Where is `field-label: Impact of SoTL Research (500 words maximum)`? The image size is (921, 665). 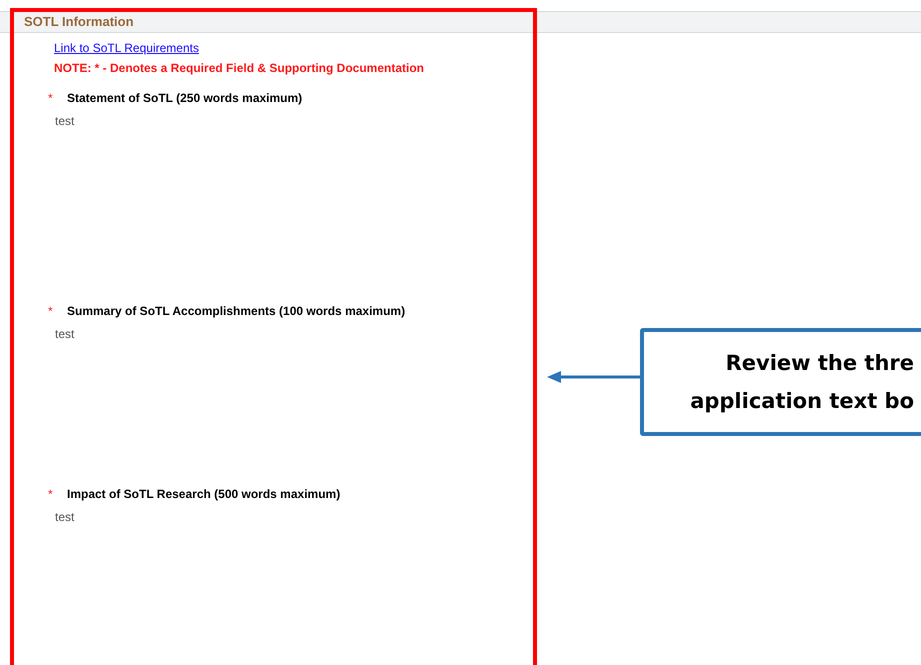
field-label: Impact of SoTL Research (500 words maximum) is located at coordinates (203, 494).